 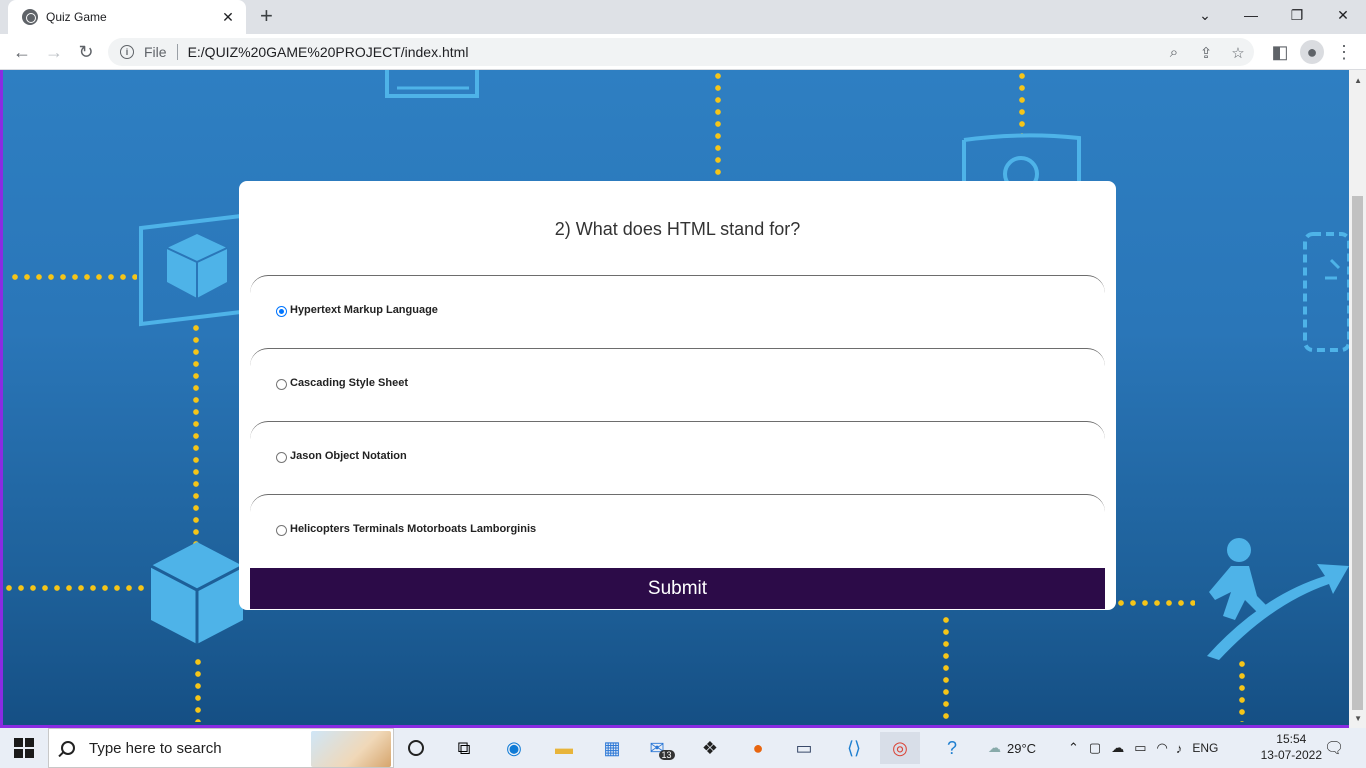 What do you see at coordinates (86, 52) in the screenshot?
I see `reload-icon: ↻` at bounding box center [86, 52].